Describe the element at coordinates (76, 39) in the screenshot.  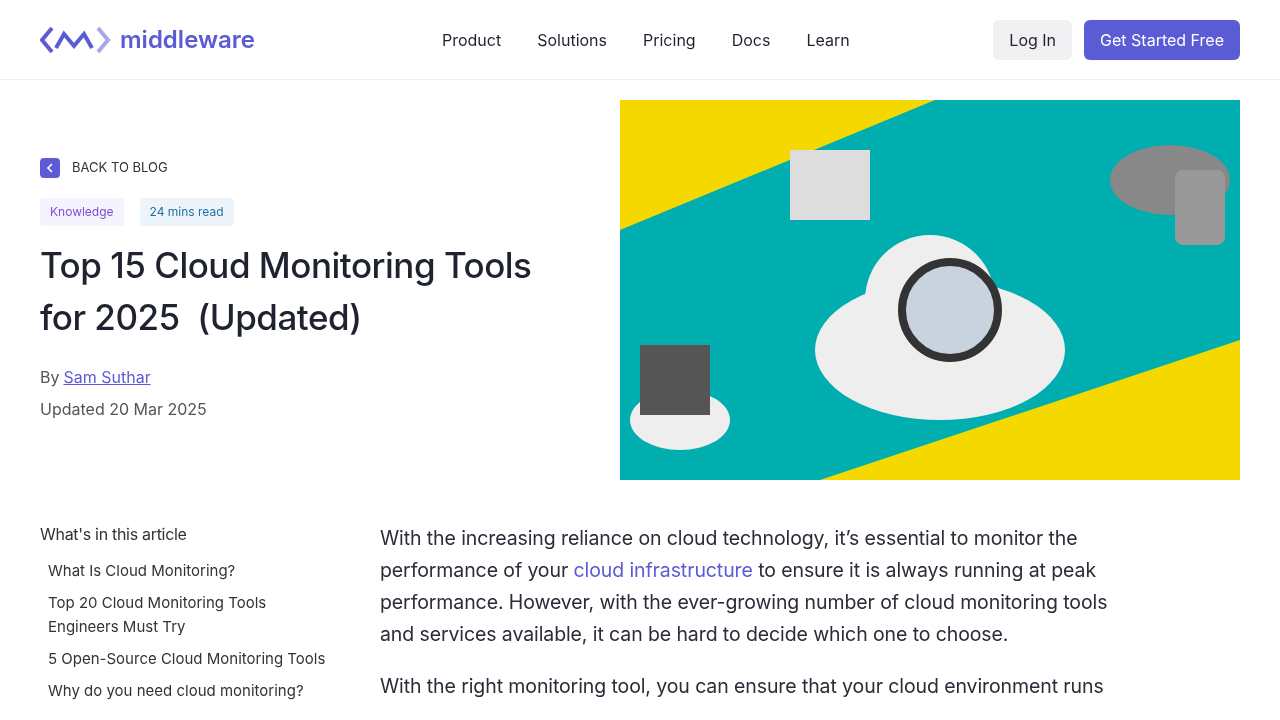
I see `logo-icon` at that location.